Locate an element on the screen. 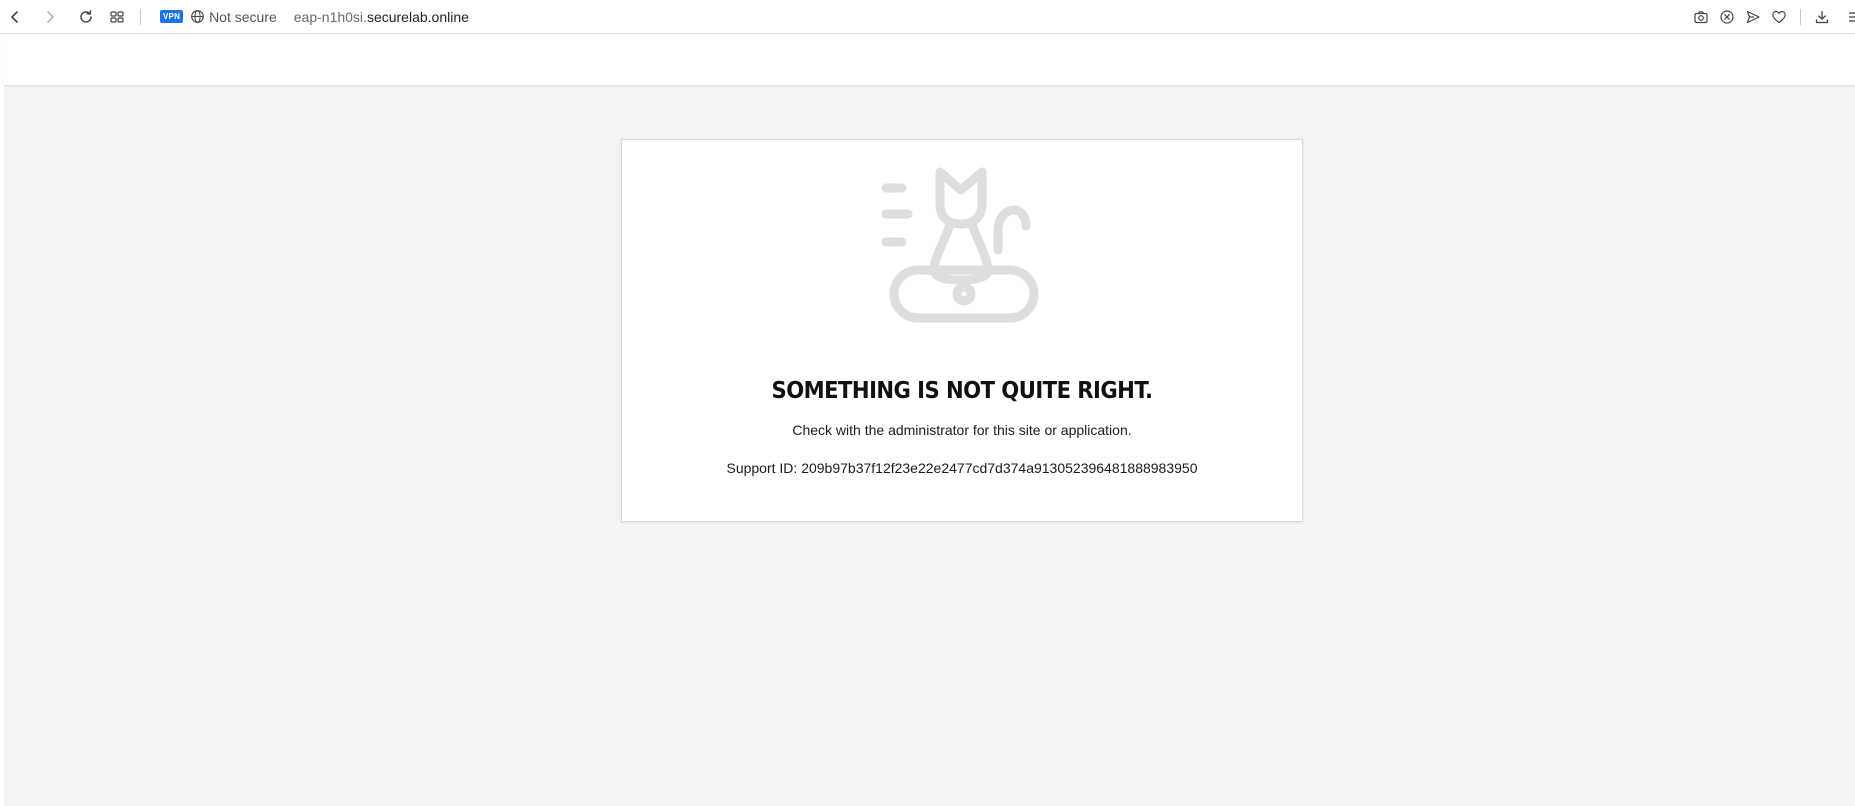 The image size is (1855, 806). address-bar: eap-n1h0si.securelab.online is located at coordinates (381, 17).